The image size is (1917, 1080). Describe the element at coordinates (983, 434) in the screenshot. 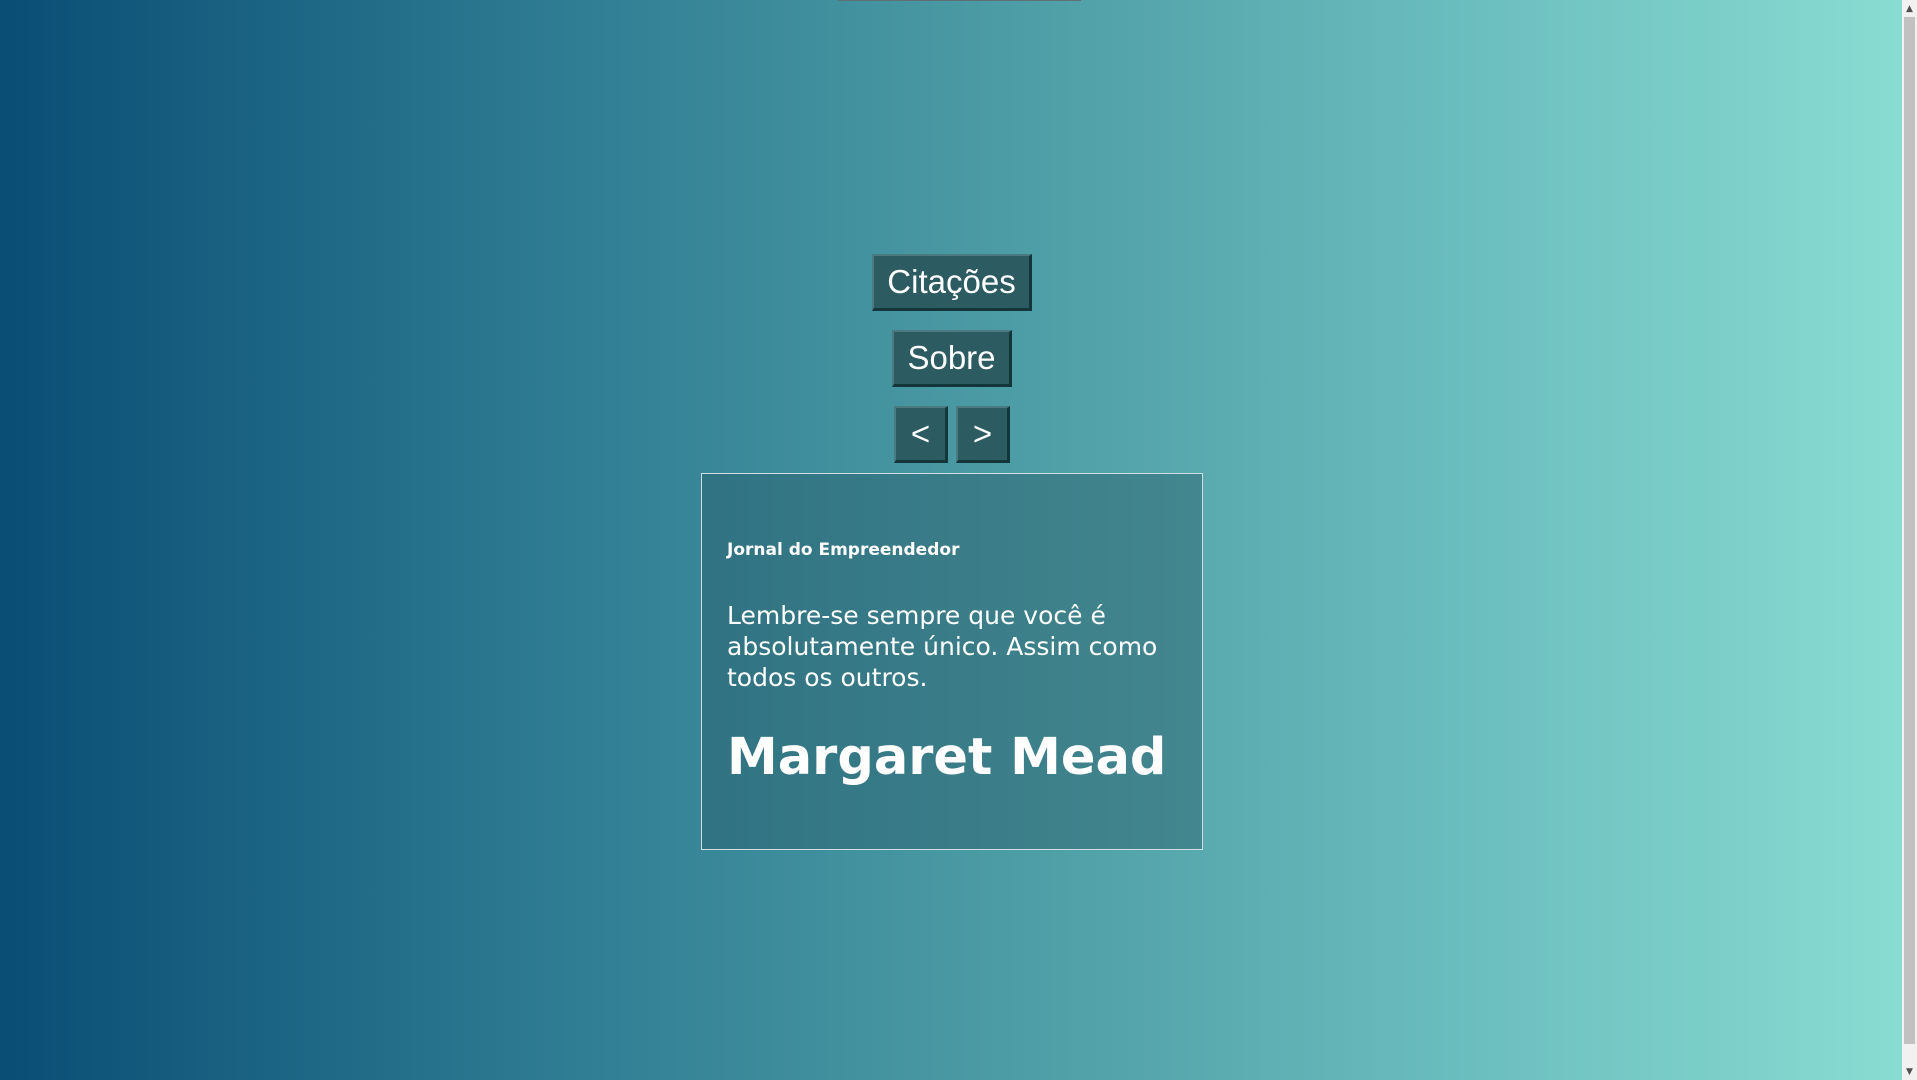

I see `next-quote-button: >` at that location.